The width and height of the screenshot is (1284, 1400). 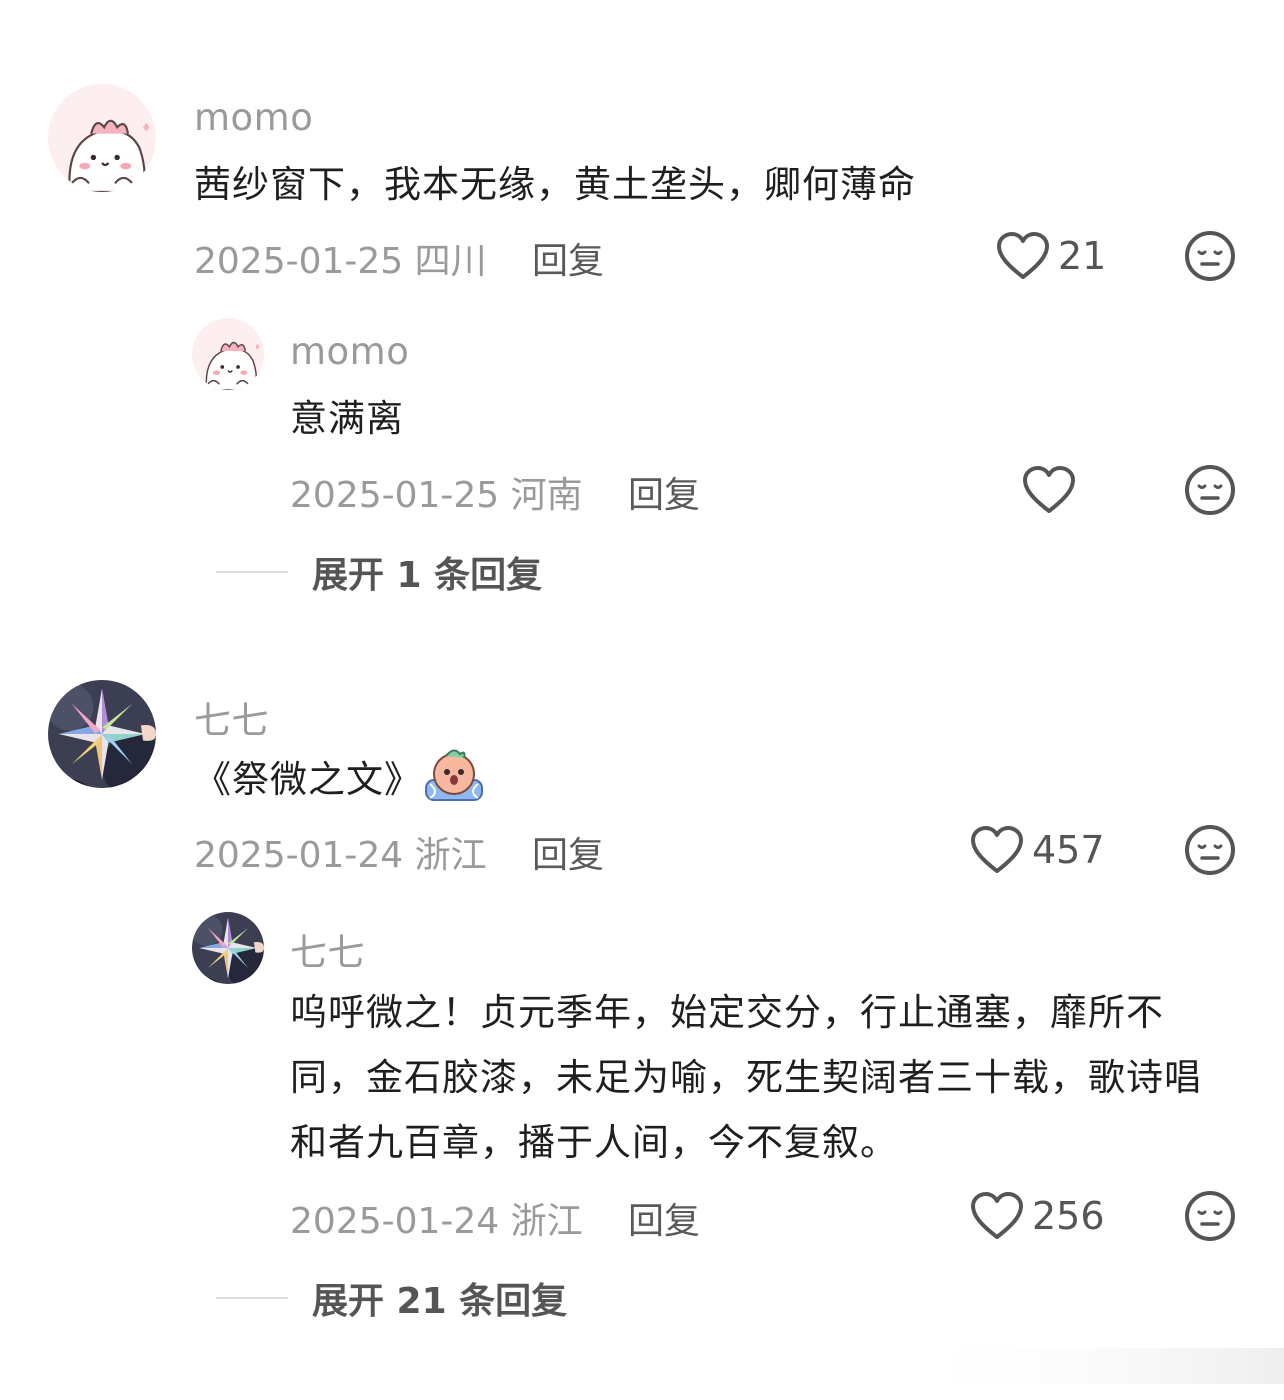 I want to click on comment-text: 《祭微之文》, so click(x=704, y=779).